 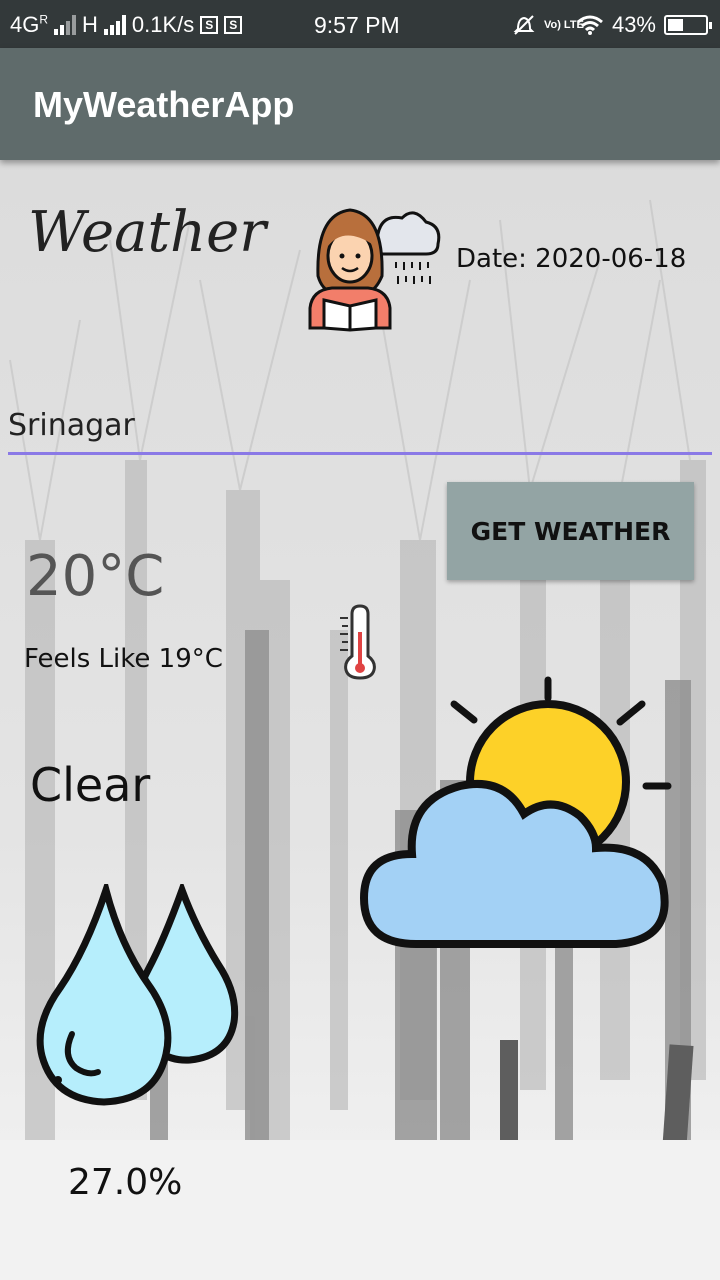 What do you see at coordinates (357, 25) in the screenshot?
I see `status-time: 9:57 PM` at bounding box center [357, 25].